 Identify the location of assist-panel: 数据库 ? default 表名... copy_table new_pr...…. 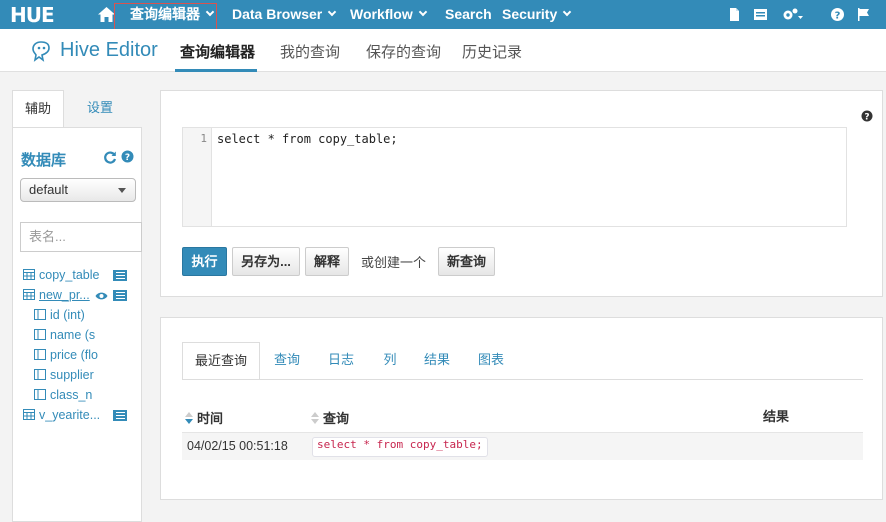
(77, 324).